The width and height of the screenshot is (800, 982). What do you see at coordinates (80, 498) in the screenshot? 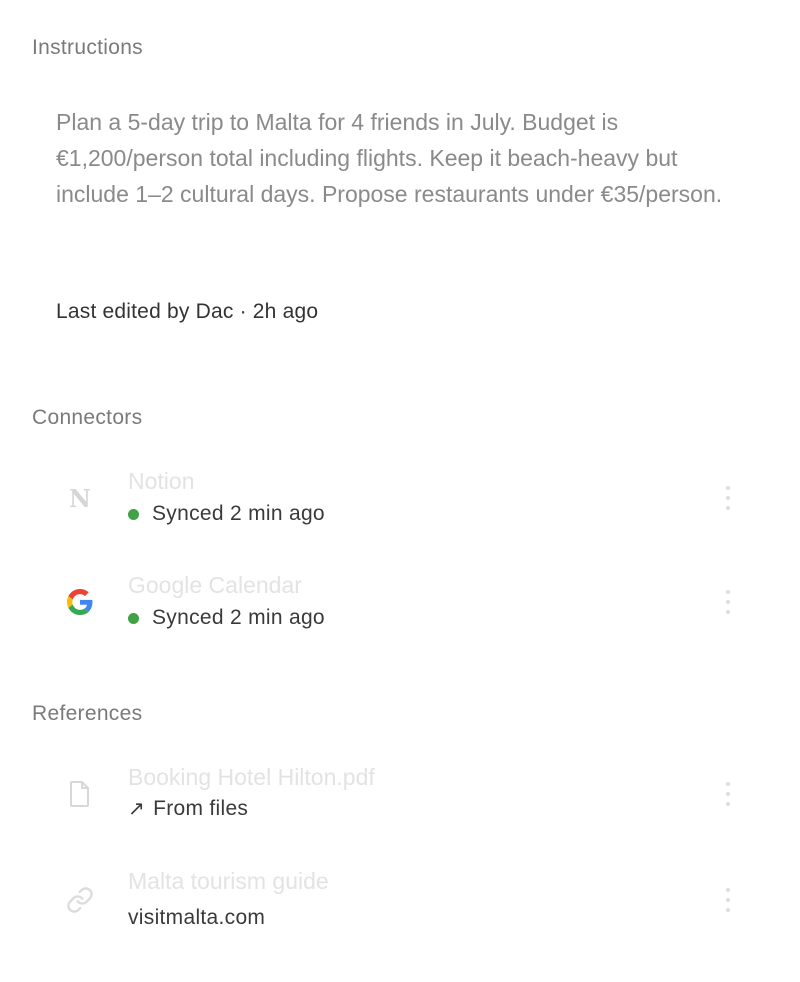
I see `notion-icon: N` at bounding box center [80, 498].